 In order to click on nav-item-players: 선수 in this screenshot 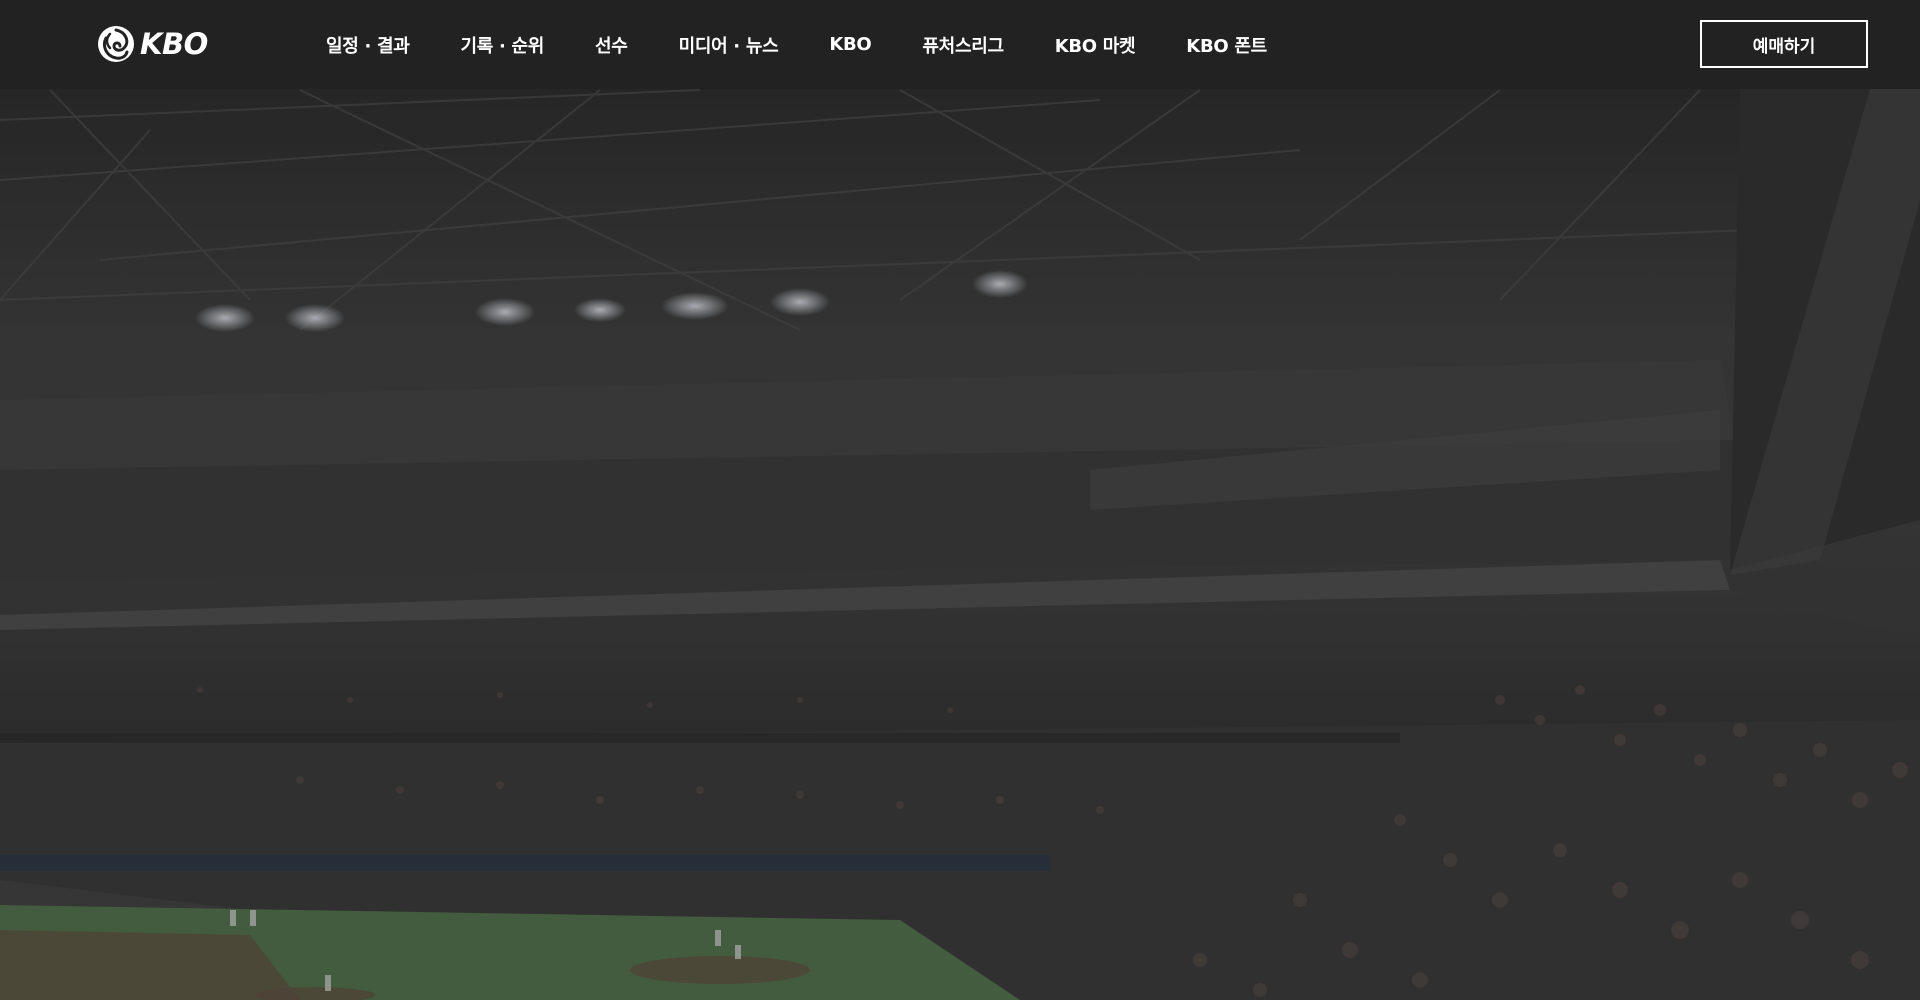, I will do `click(611, 45)`.